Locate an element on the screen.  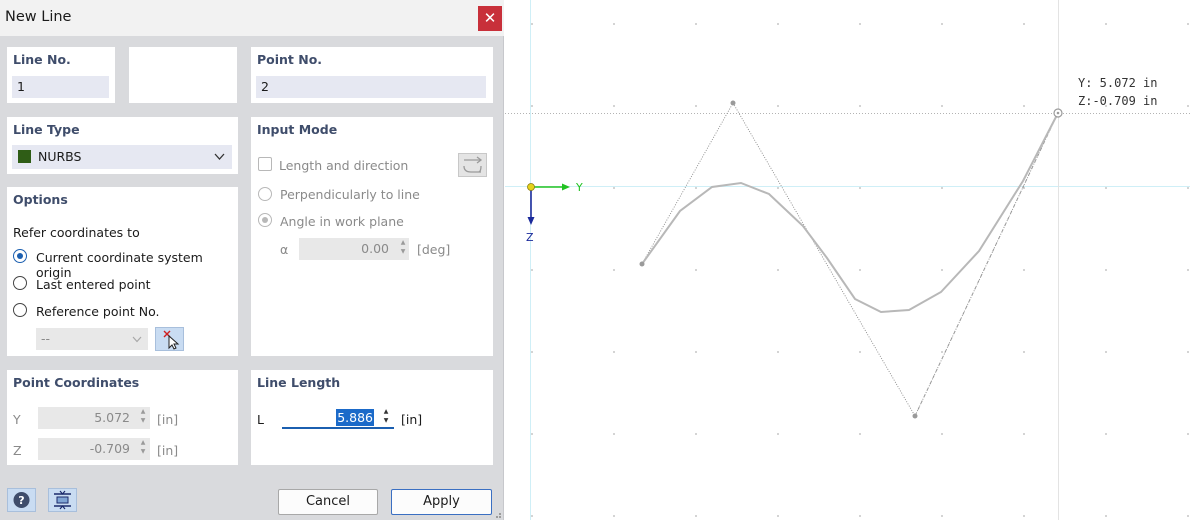
empty-panel is located at coordinates (183, 75).